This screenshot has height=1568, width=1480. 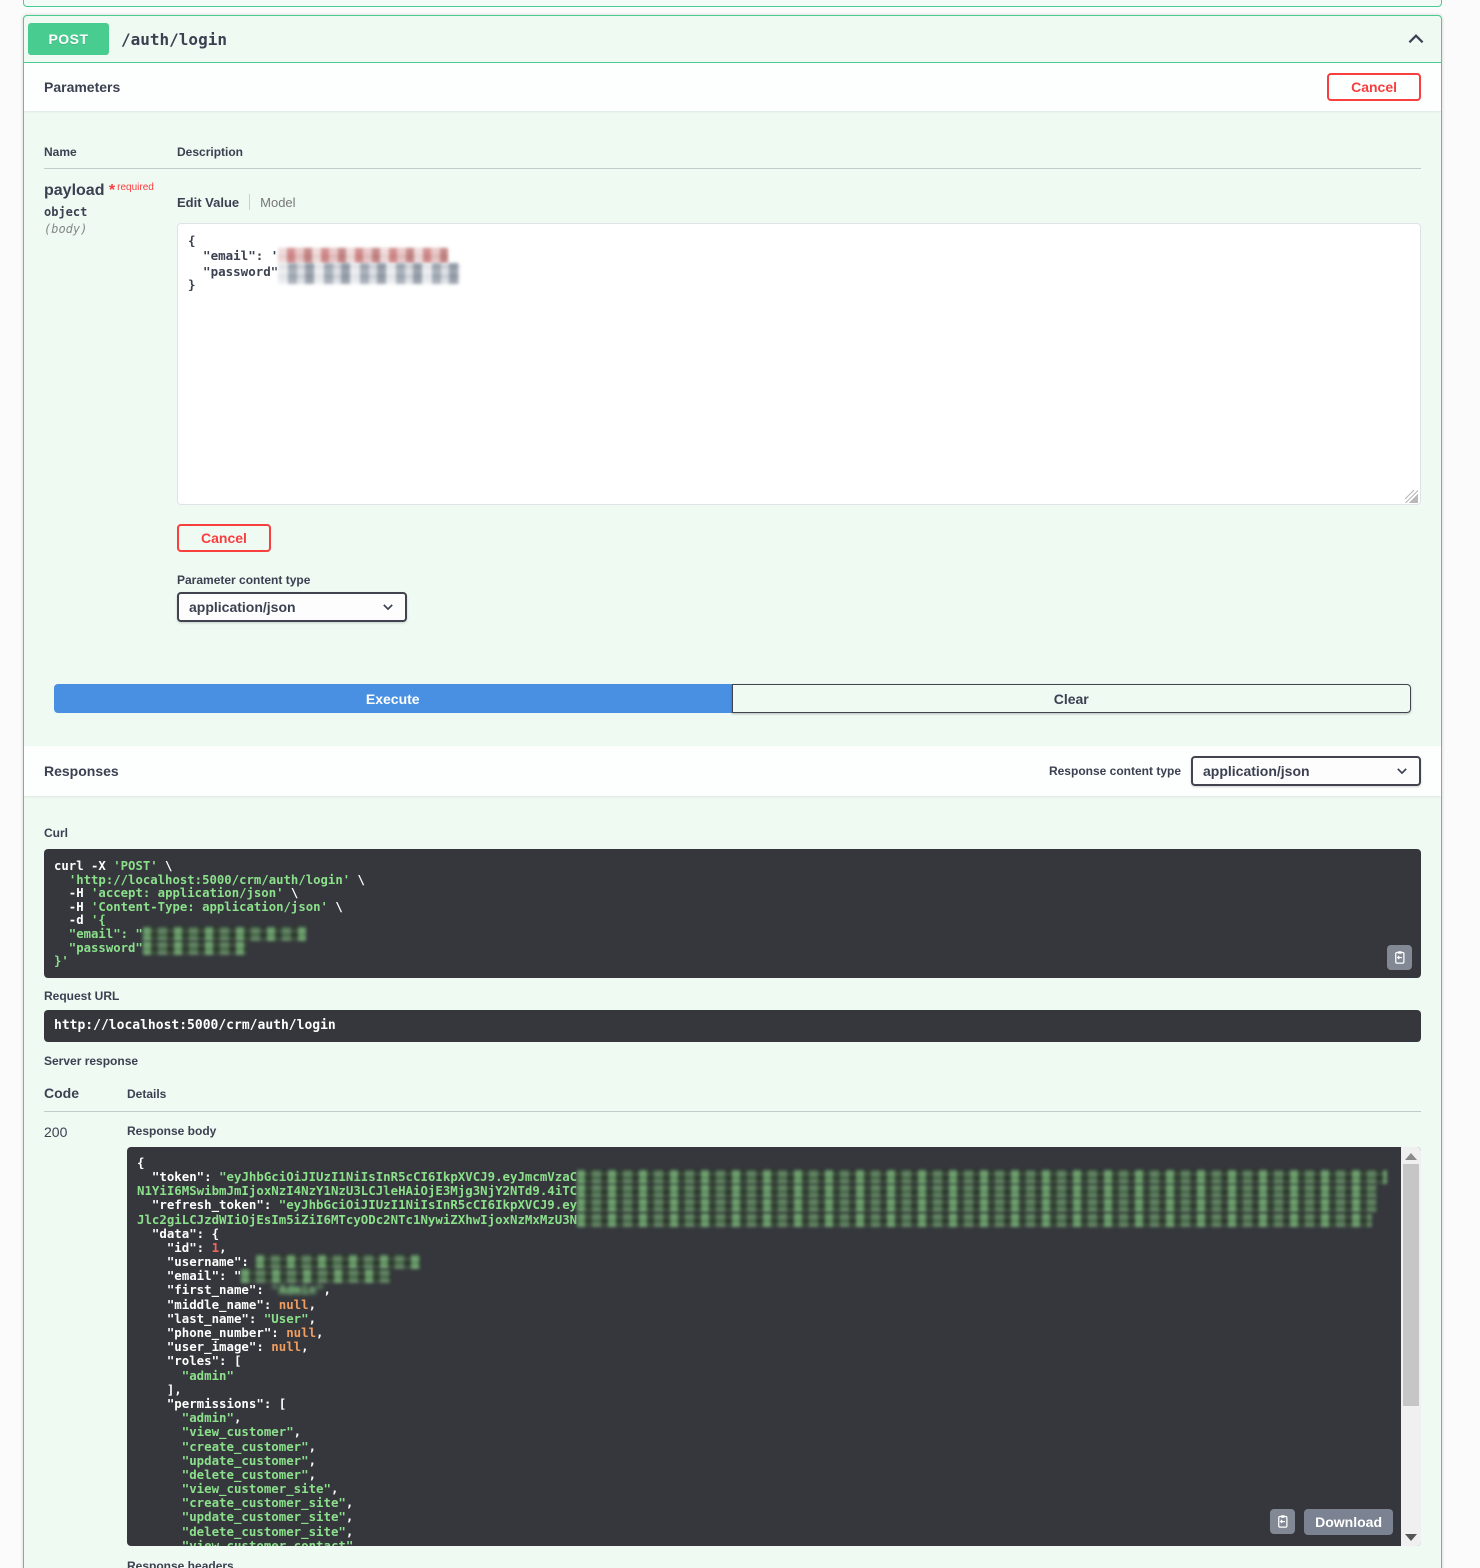 What do you see at coordinates (98, 947) in the screenshot?
I see `code-token: "password"` at bounding box center [98, 947].